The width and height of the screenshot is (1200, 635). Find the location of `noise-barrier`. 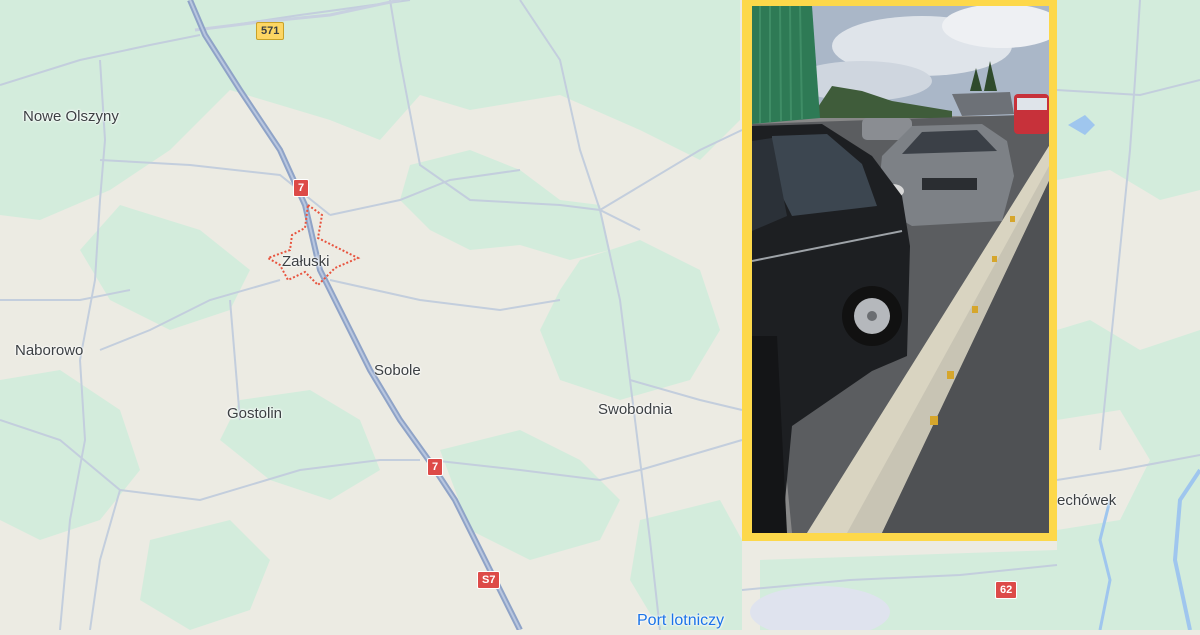

noise-barrier is located at coordinates (786, 65).